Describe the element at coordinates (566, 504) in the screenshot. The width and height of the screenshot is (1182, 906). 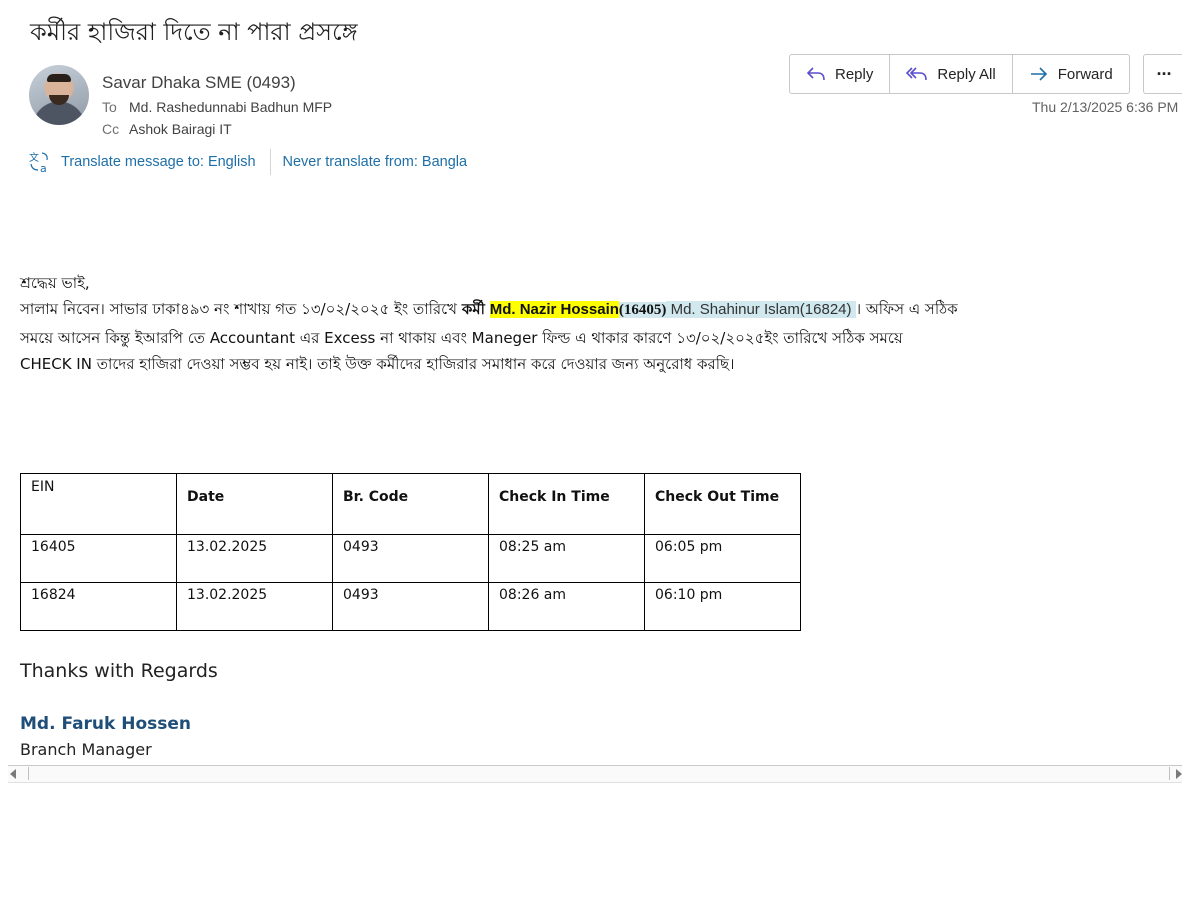
I see `table-header-cell: Check In Time` at that location.